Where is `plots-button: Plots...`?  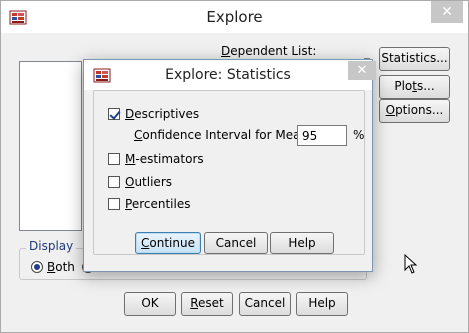 plots-button: Plots... is located at coordinates (414, 87).